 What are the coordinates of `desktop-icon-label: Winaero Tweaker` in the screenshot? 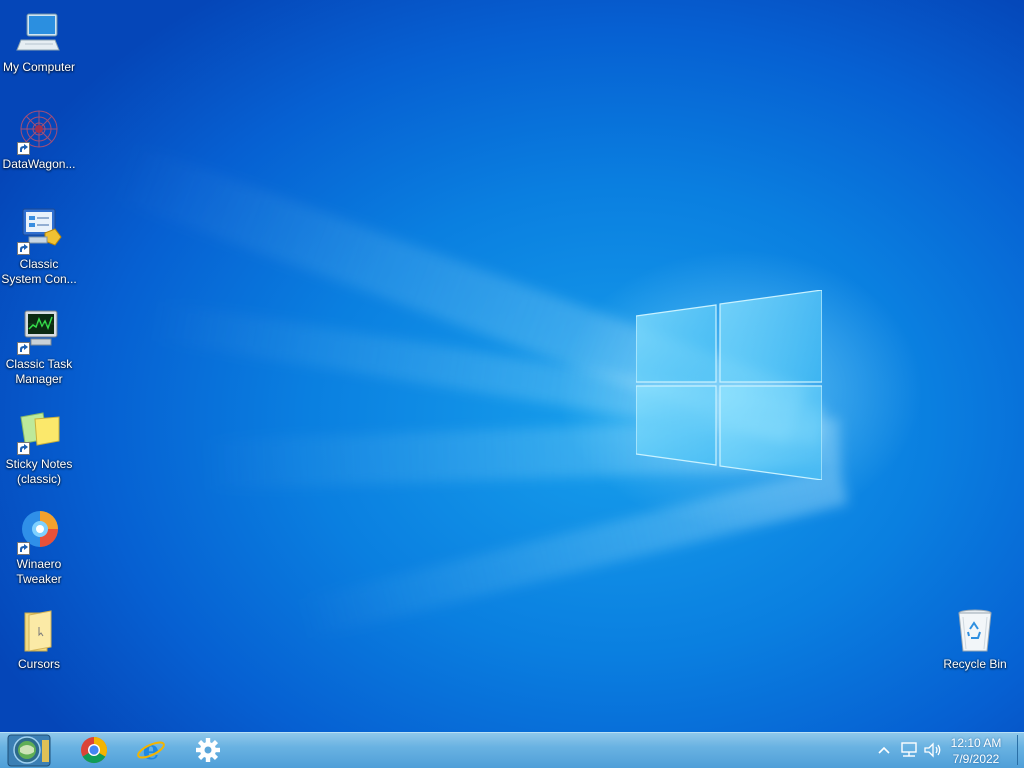 It's located at (39, 571).